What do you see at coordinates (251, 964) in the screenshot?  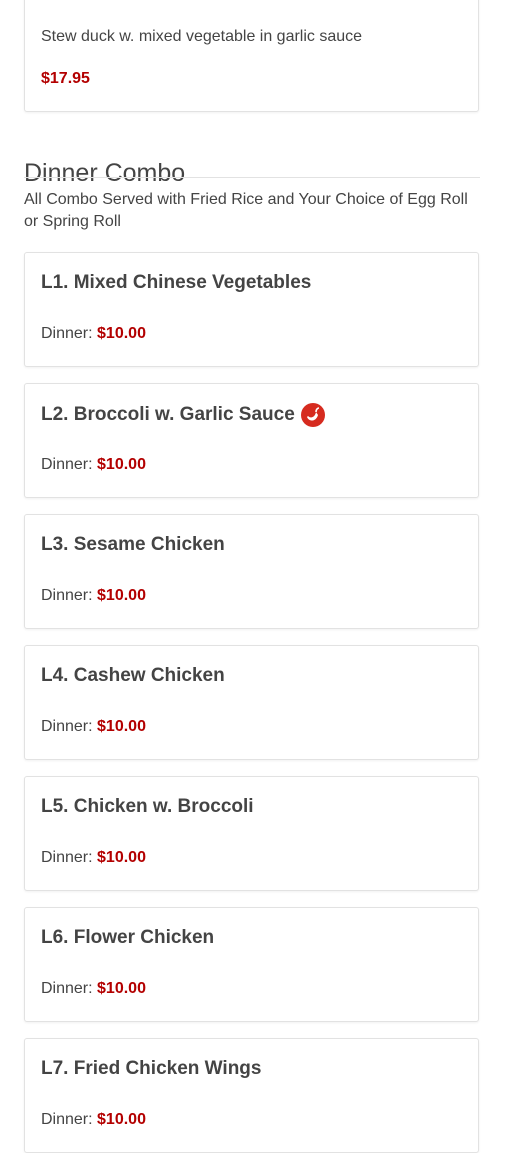 I see `menu-item-card: L6. Flower Chicken Dinner: $10.00` at bounding box center [251, 964].